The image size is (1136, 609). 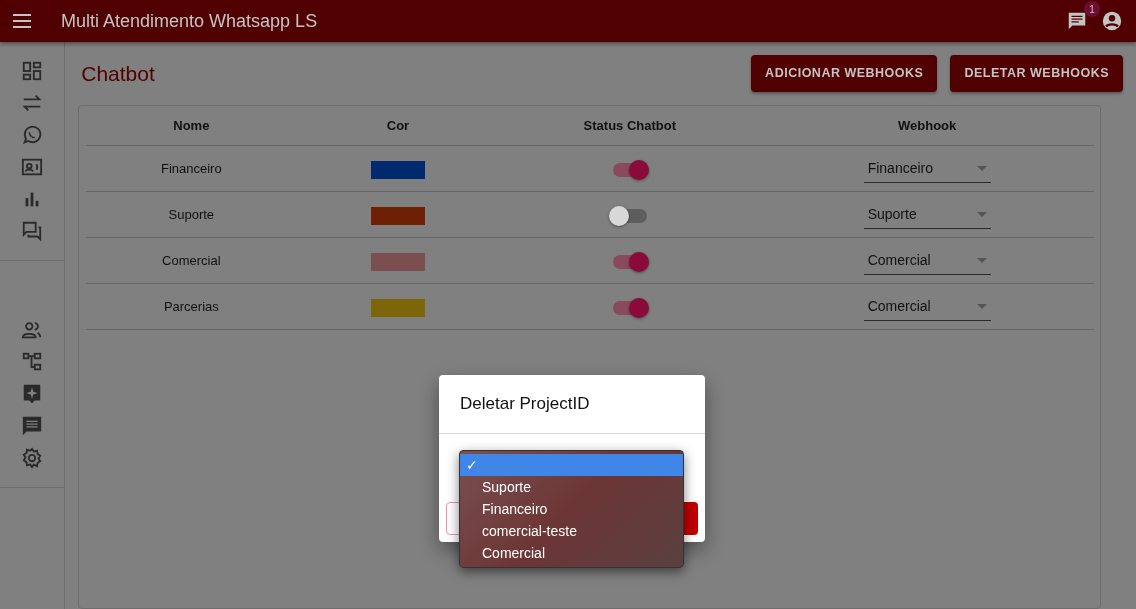 I want to click on menu-icon, so click(x=22, y=21).